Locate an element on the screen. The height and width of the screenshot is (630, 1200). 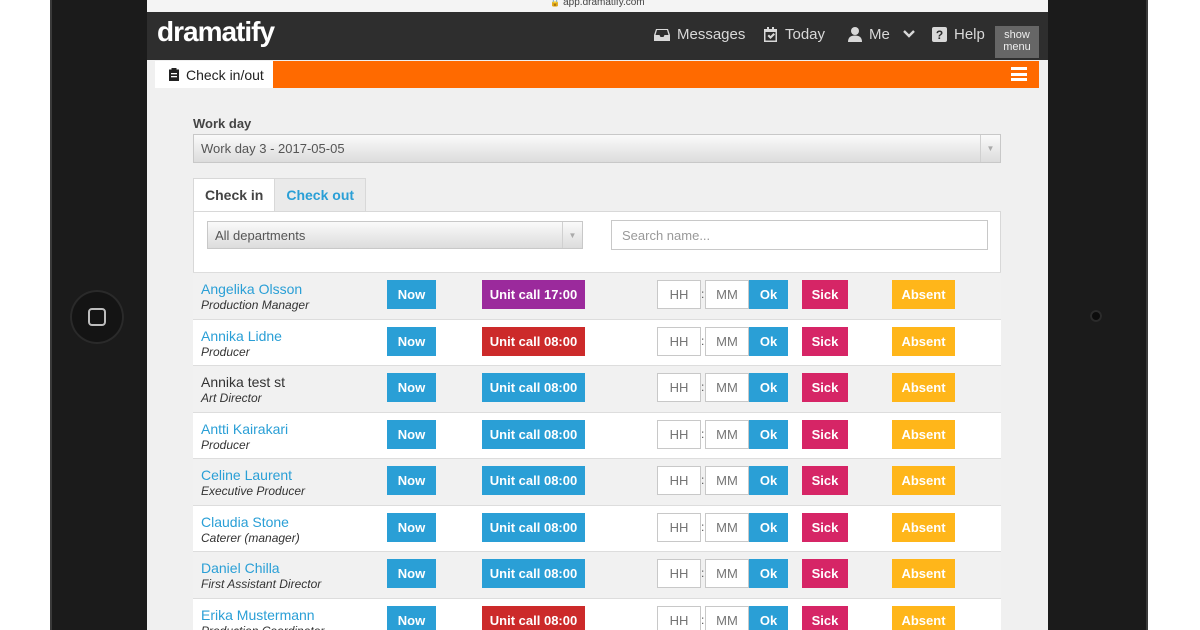
unit-call-button: Unit call 17:00 is located at coordinates (533, 294).